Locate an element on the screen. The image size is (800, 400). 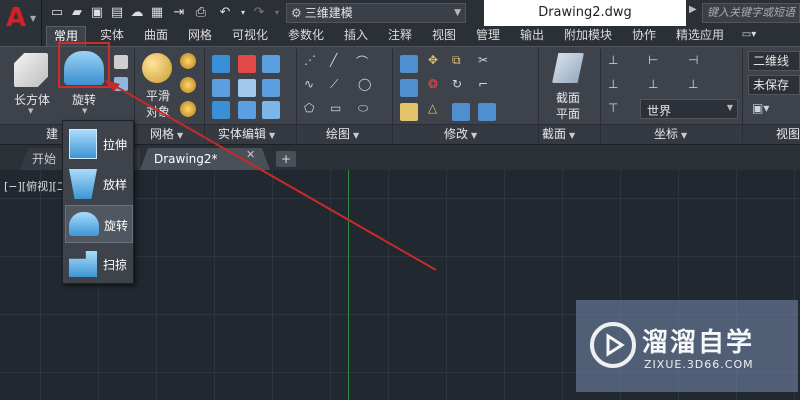
polyline-icon: ⋰ is located at coordinates (310, 60).